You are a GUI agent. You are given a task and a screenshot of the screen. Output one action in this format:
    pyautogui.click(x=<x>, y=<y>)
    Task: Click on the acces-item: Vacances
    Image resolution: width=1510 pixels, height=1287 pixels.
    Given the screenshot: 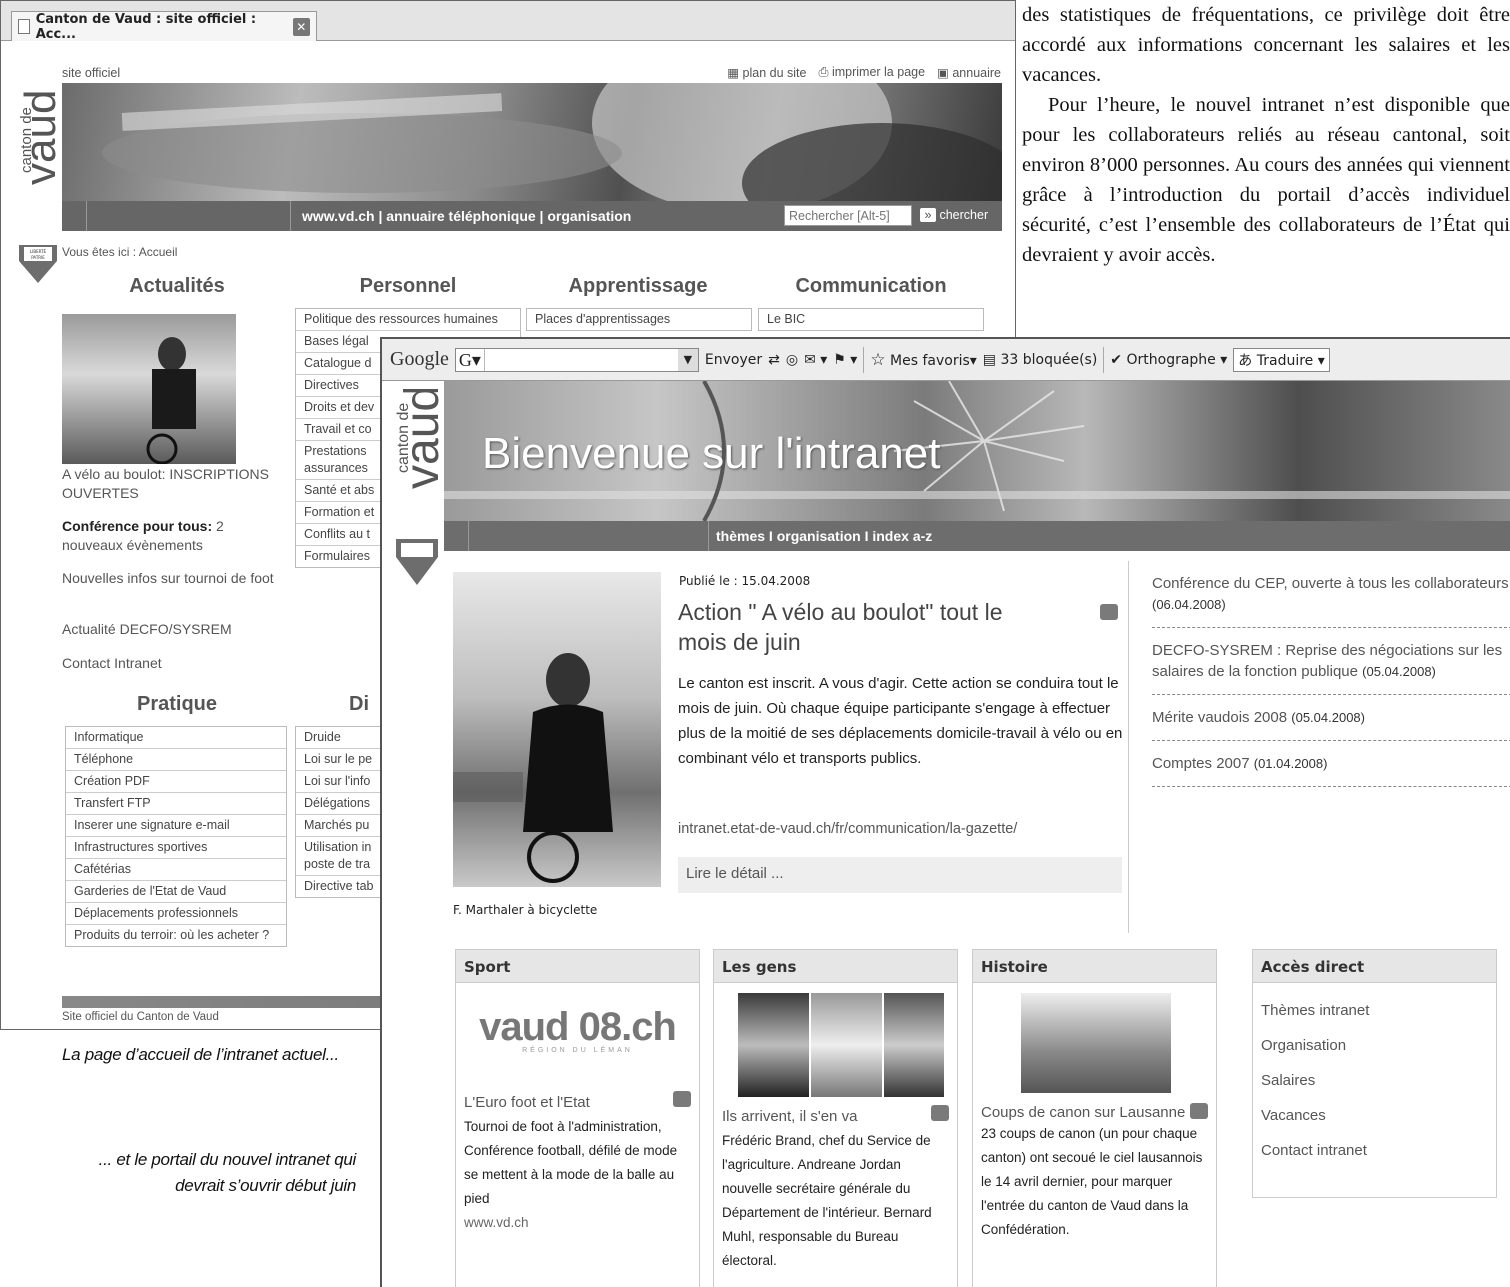 What is the action you would take?
    pyautogui.click(x=1374, y=1115)
    